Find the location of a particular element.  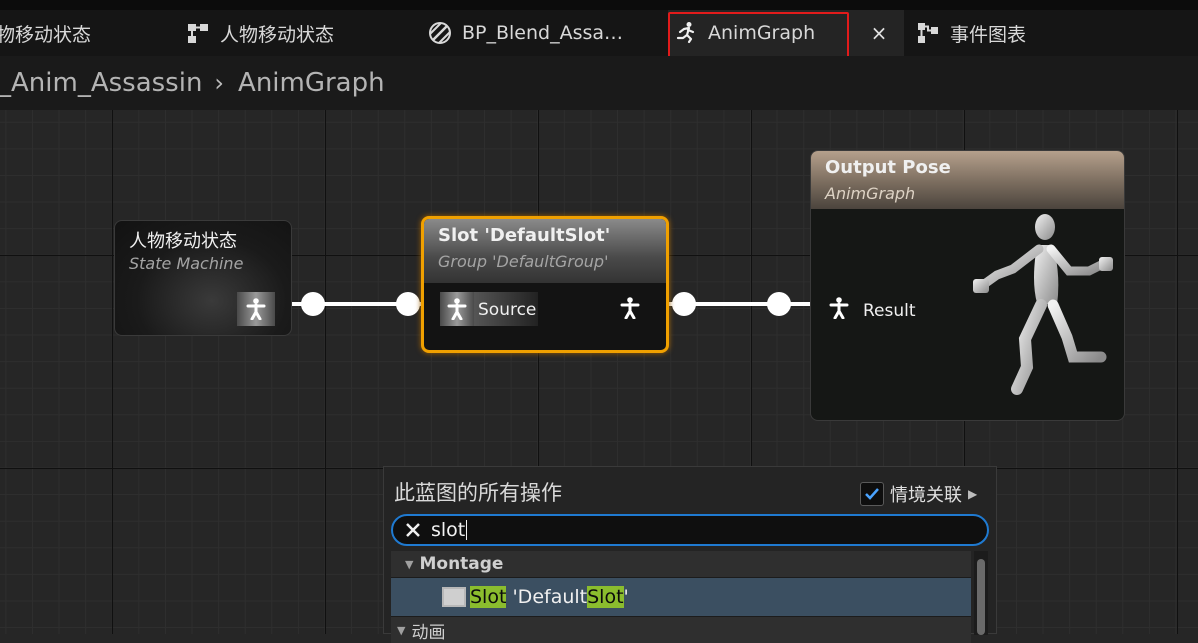

item-text-part: ' is located at coordinates (626, 597).